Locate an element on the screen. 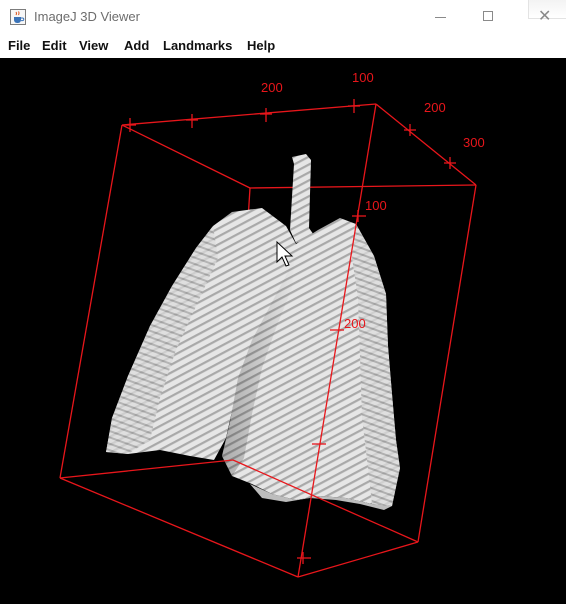  maximize-button is located at coordinates (489, 17).